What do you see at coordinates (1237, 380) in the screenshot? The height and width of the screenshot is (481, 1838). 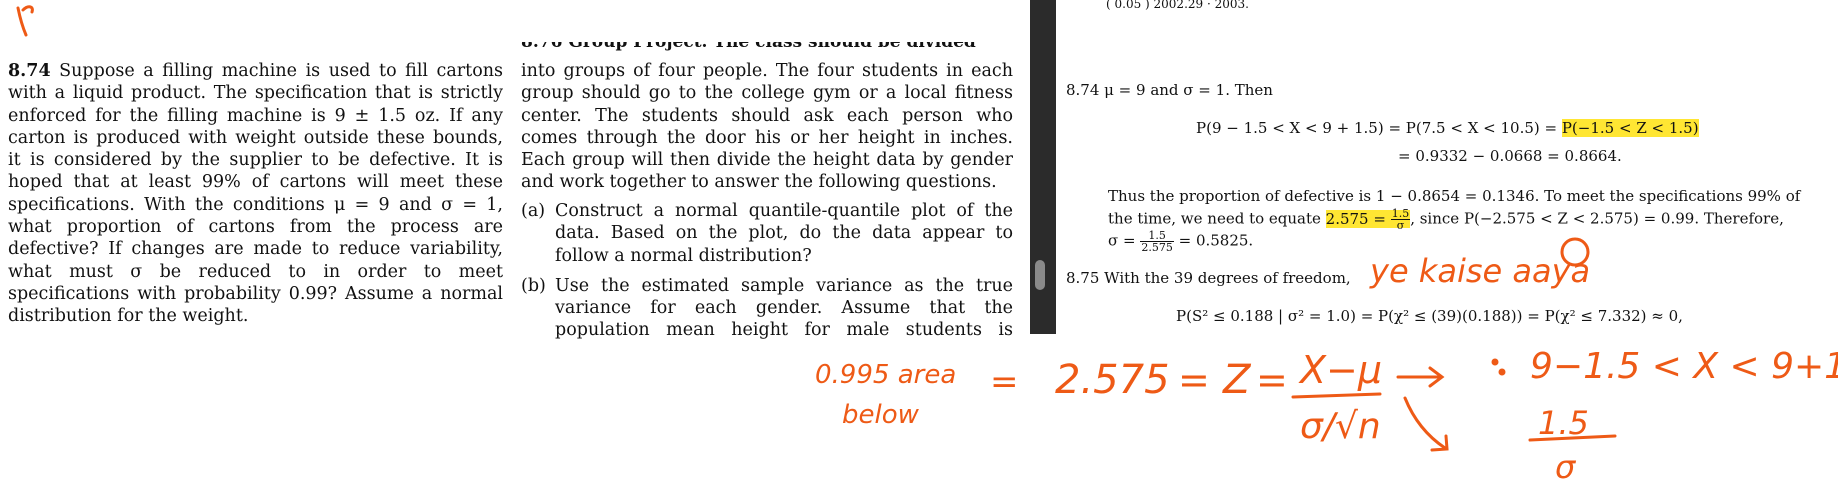 I see `ink-z: Z` at bounding box center [1237, 380].